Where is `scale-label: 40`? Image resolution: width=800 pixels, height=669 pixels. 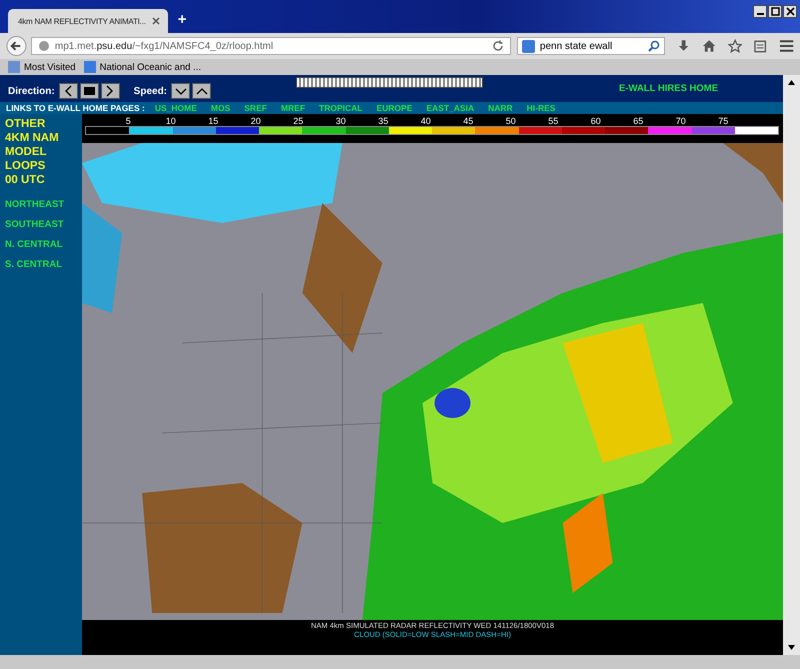
scale-label: 40 is located at coordinates (426, 121).